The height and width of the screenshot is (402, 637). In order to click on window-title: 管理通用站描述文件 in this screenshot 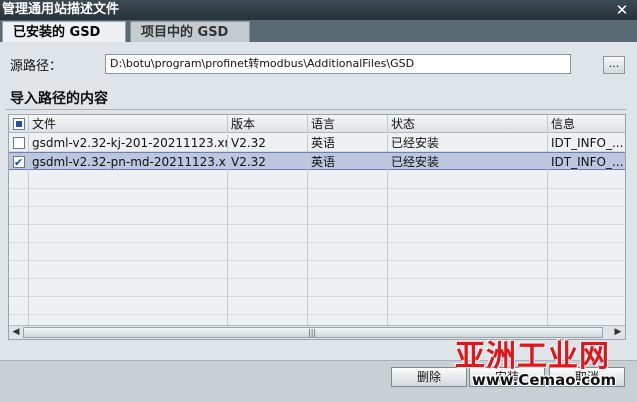, I will do `click(61, 9)`.